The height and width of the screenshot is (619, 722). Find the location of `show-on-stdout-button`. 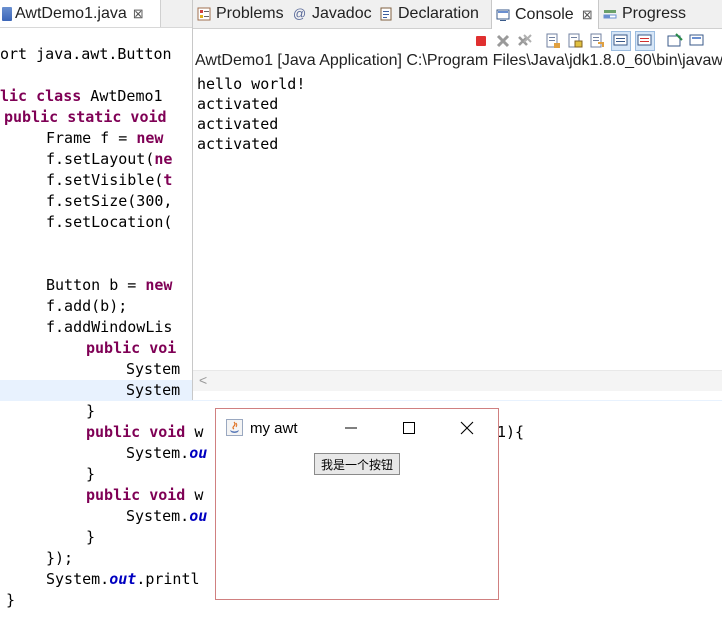

show-on-stdout-button is located at coordinates (621, 41).